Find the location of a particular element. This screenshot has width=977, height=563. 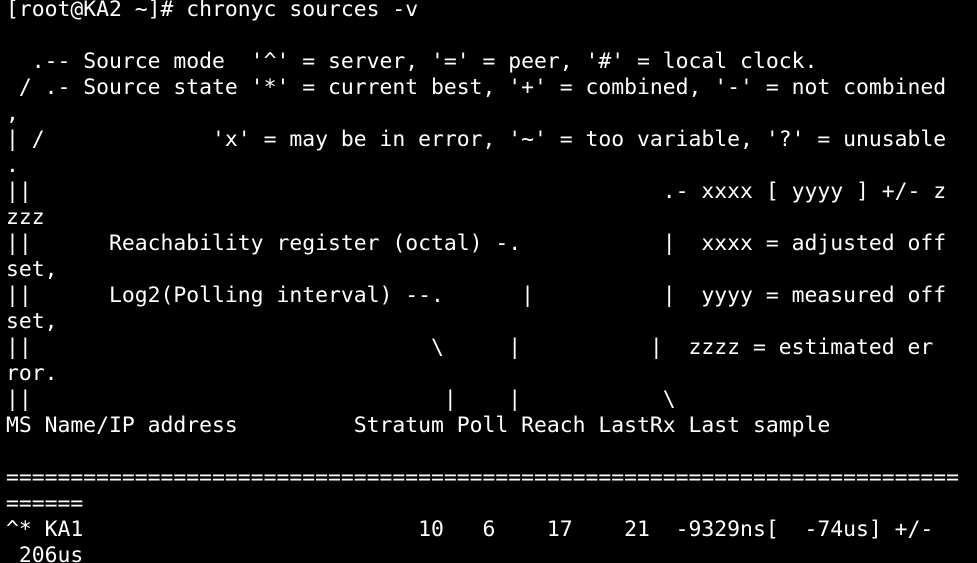

legend-estimated-error: || \ | | zzzz = estimated er is located at coordinates (470, 347).